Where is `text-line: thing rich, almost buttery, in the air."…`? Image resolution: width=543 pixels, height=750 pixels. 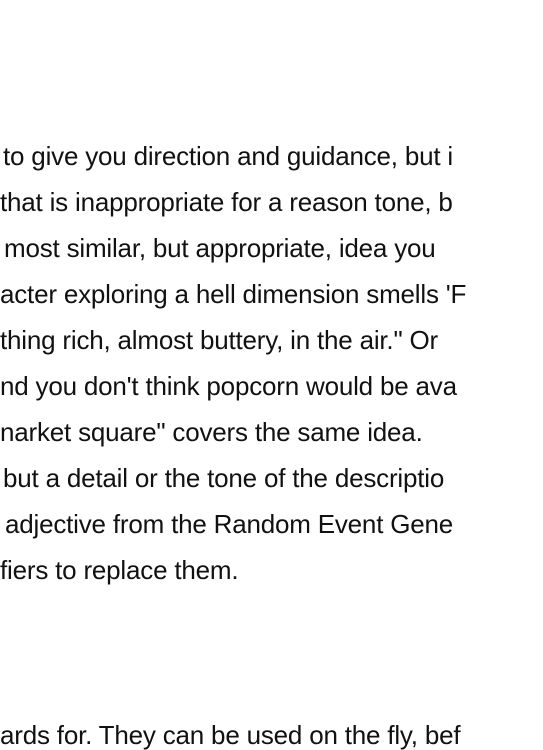 text-line: thing rich, almost buttery, in the air."… is located at coordinates (219, 340).